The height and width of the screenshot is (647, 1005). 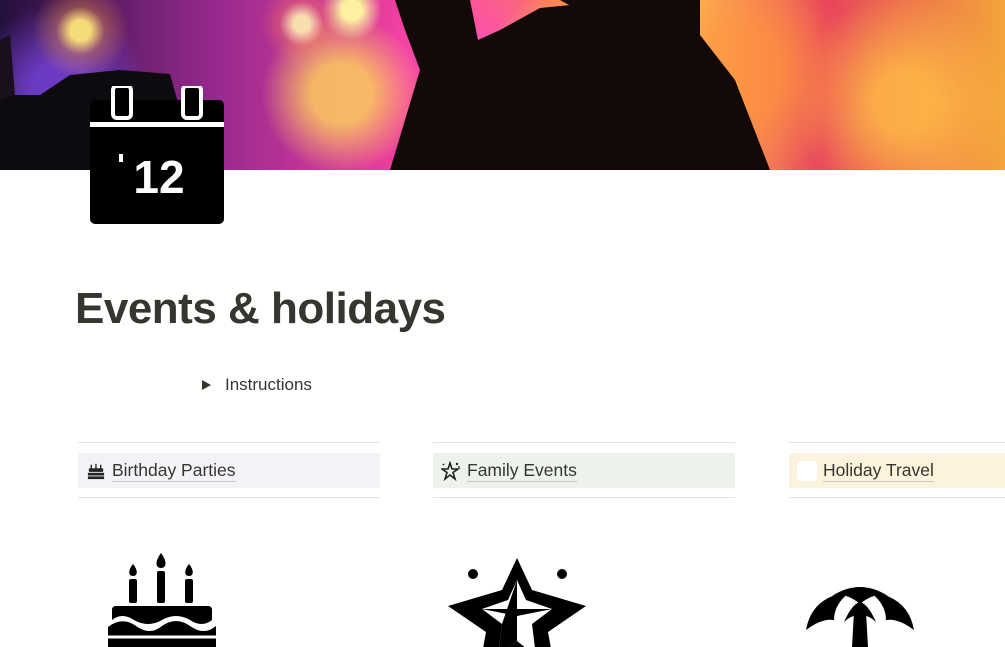 I want to click on column-family-events: Family Events, so click(x=584, y=470).